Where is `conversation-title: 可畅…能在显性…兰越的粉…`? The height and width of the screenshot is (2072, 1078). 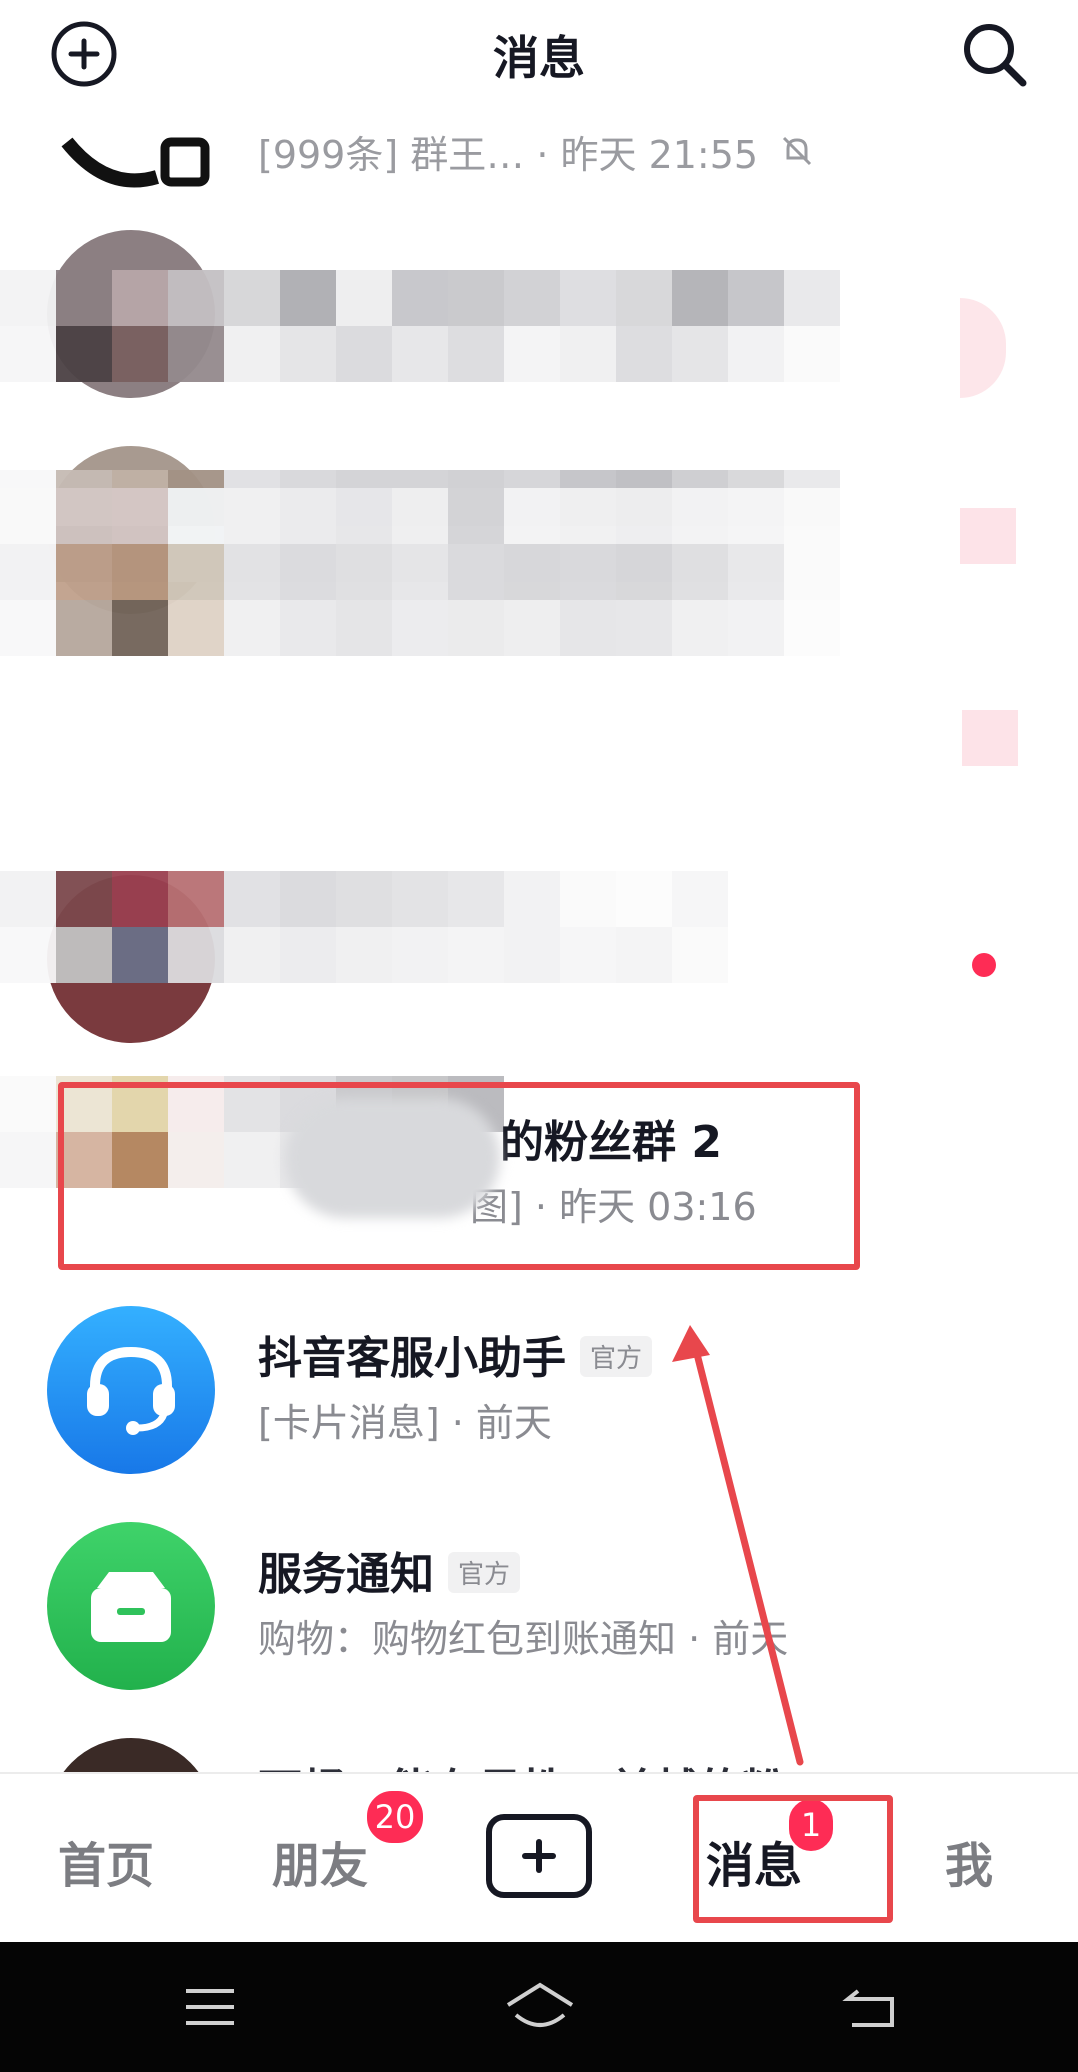 conversation-title: 可畅…能在显性…兰越的粉… is located at coordinates (544, 1763).